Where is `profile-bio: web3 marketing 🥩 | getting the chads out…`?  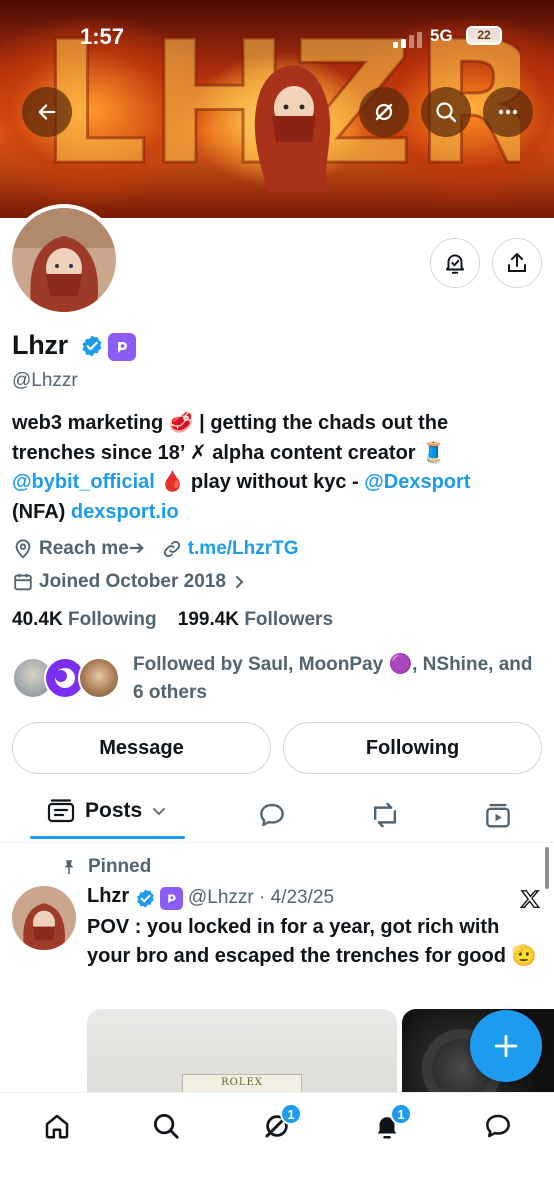
profile-bio: web3 marketing 🥩 | getting the chads out… is located at coordinates (277, 468).